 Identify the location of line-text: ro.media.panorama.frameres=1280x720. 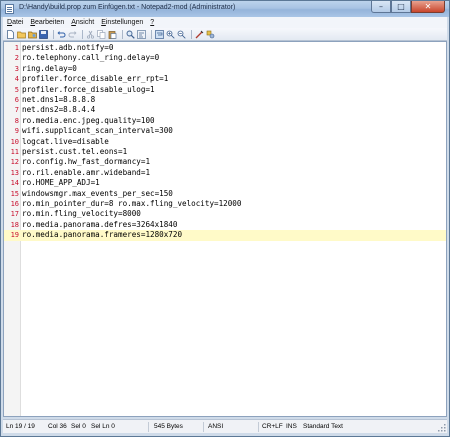
(102, 235).